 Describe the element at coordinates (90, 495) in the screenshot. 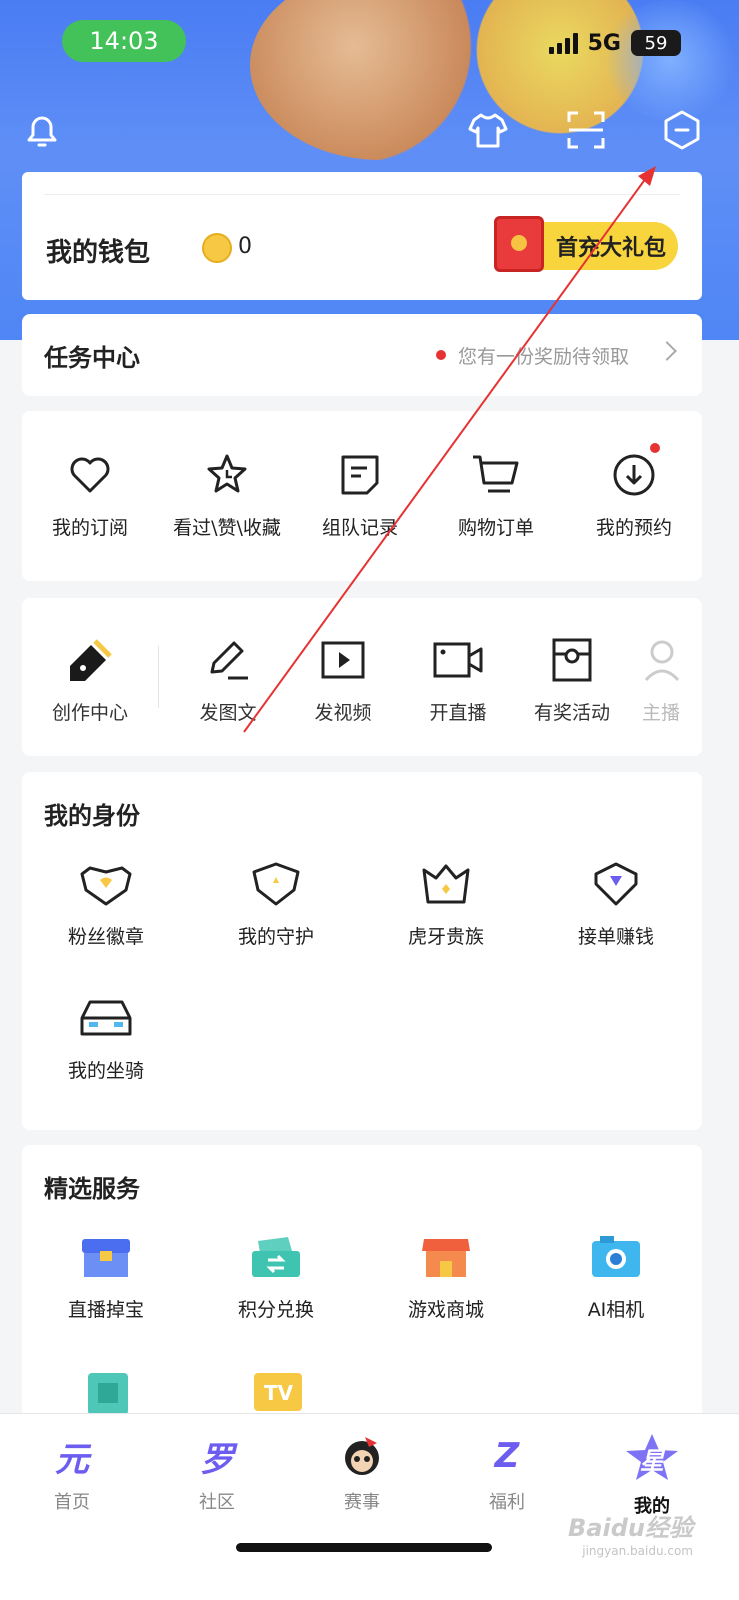

I see `quick-item-subscription: 我的订阅` at that location.